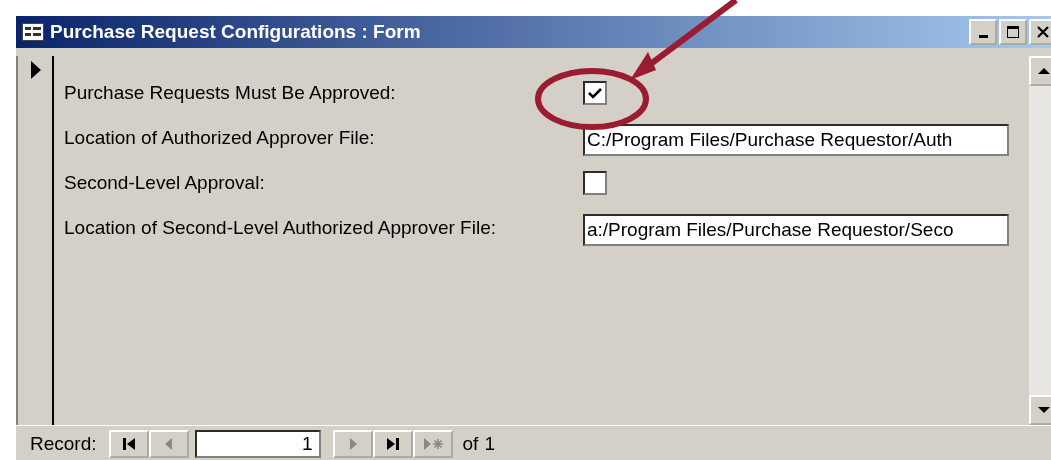 This screenshot has width=1051, height=460. Describe the element at coordinates (36, 70) in the screenshot. I see `current-record-icon` at that location.